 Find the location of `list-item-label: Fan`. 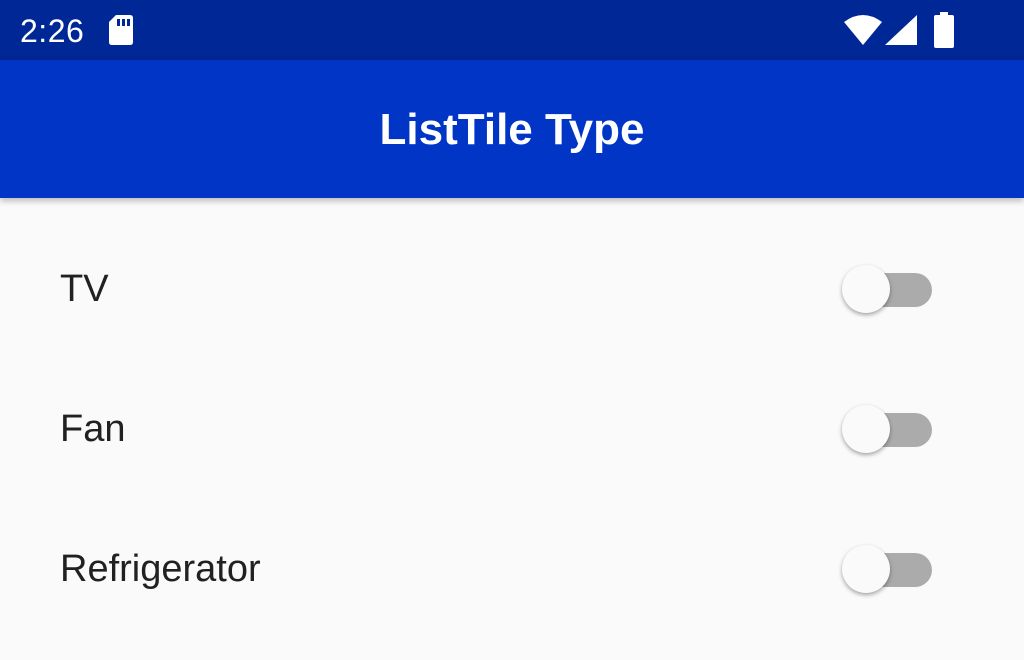

list-item-label: Fan is located at coordinates (93, 429).